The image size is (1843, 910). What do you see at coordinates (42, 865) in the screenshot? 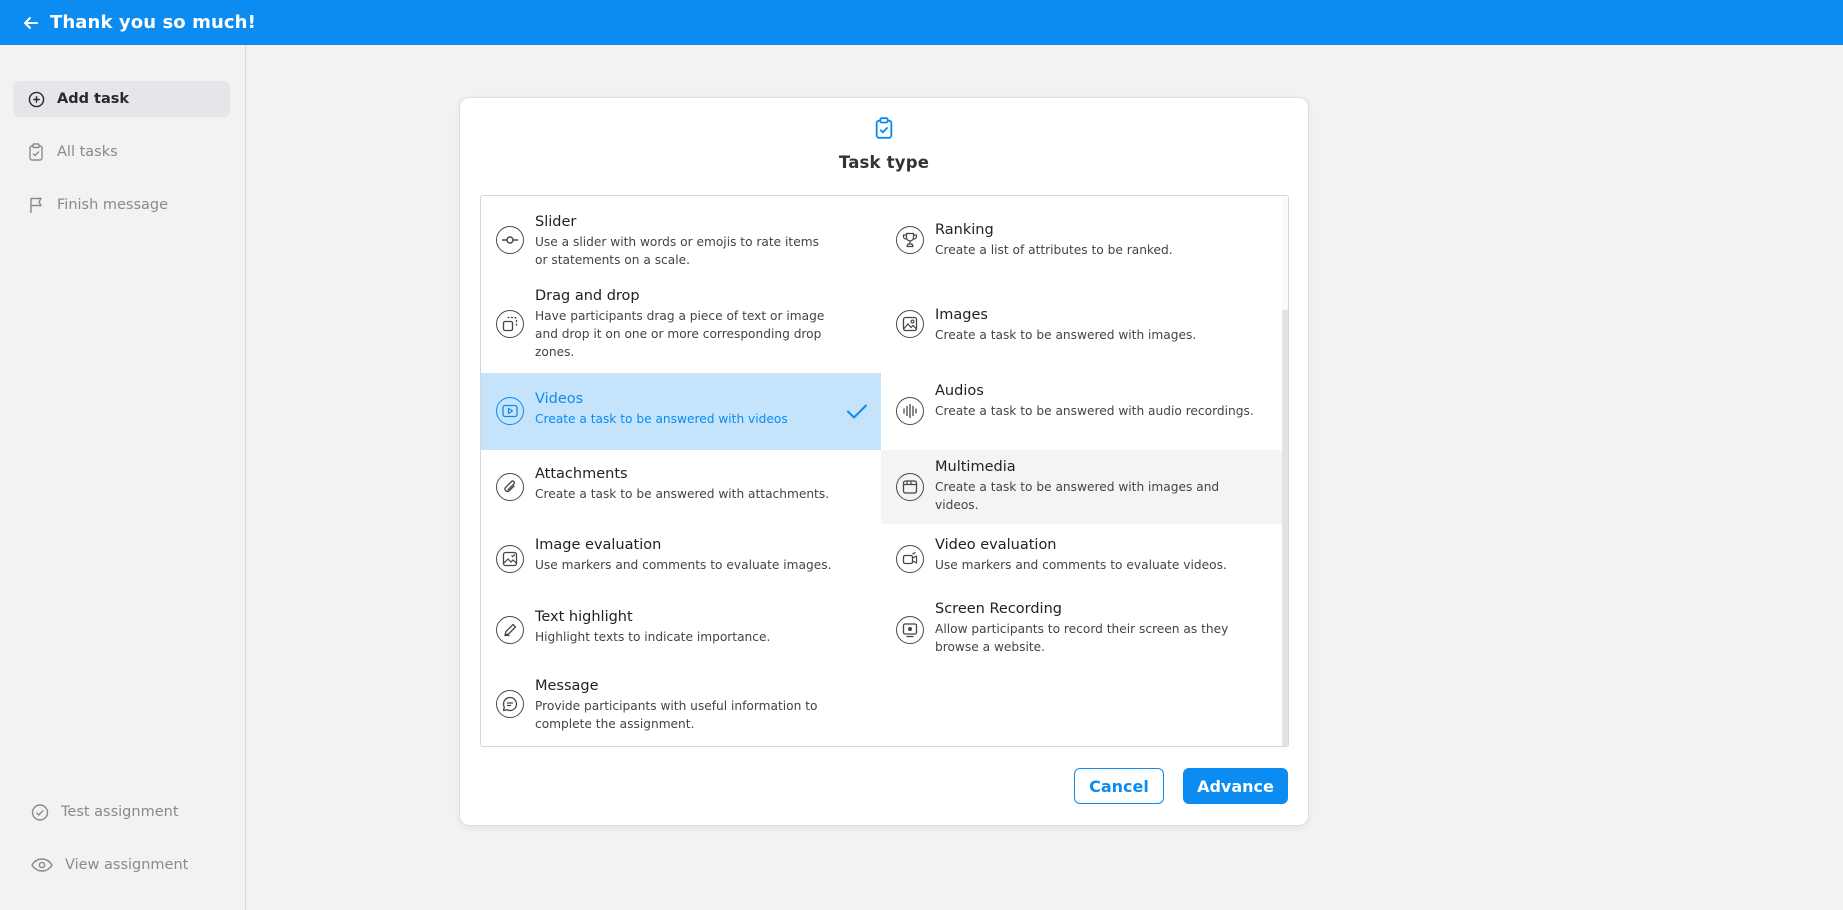
I see `eye-icon` at bounding box center [42, 865].